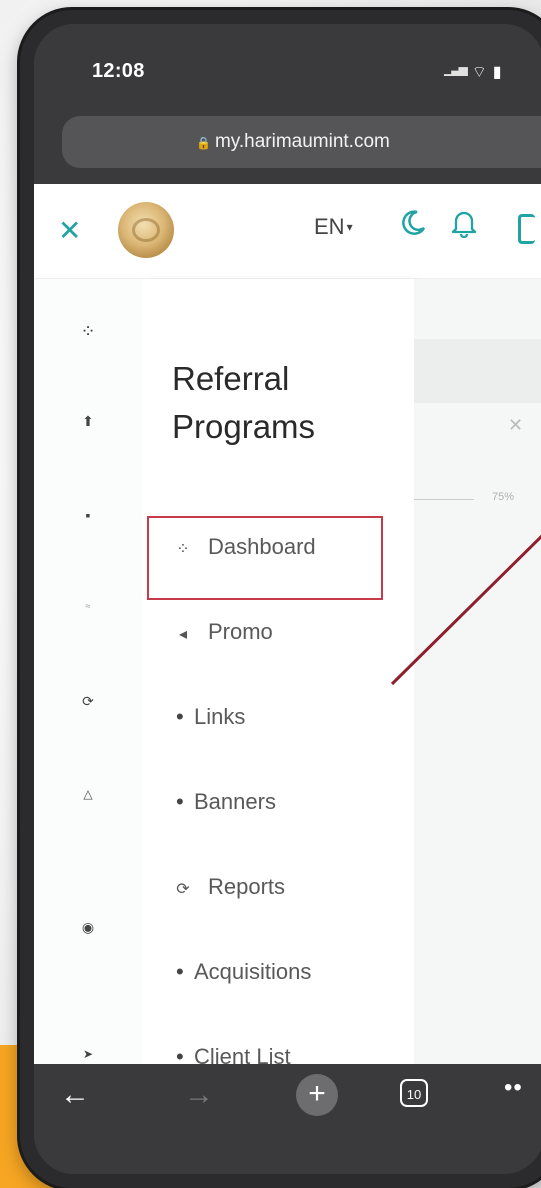  What do you see at coordinates (199, 1095) in the screenshot?
I see `forward-arrow-icon: →` at bounding box center [199, 1095].